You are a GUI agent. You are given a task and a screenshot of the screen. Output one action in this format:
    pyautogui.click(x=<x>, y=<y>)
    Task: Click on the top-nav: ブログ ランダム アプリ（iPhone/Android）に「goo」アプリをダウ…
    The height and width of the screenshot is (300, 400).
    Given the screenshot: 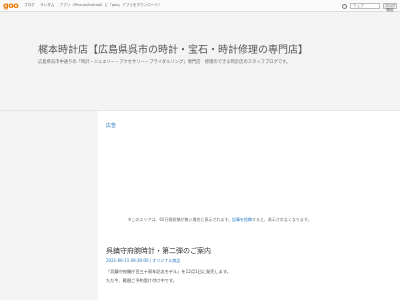 What is the action you would take?
    pyautogui.click(x=95, y=5)
    